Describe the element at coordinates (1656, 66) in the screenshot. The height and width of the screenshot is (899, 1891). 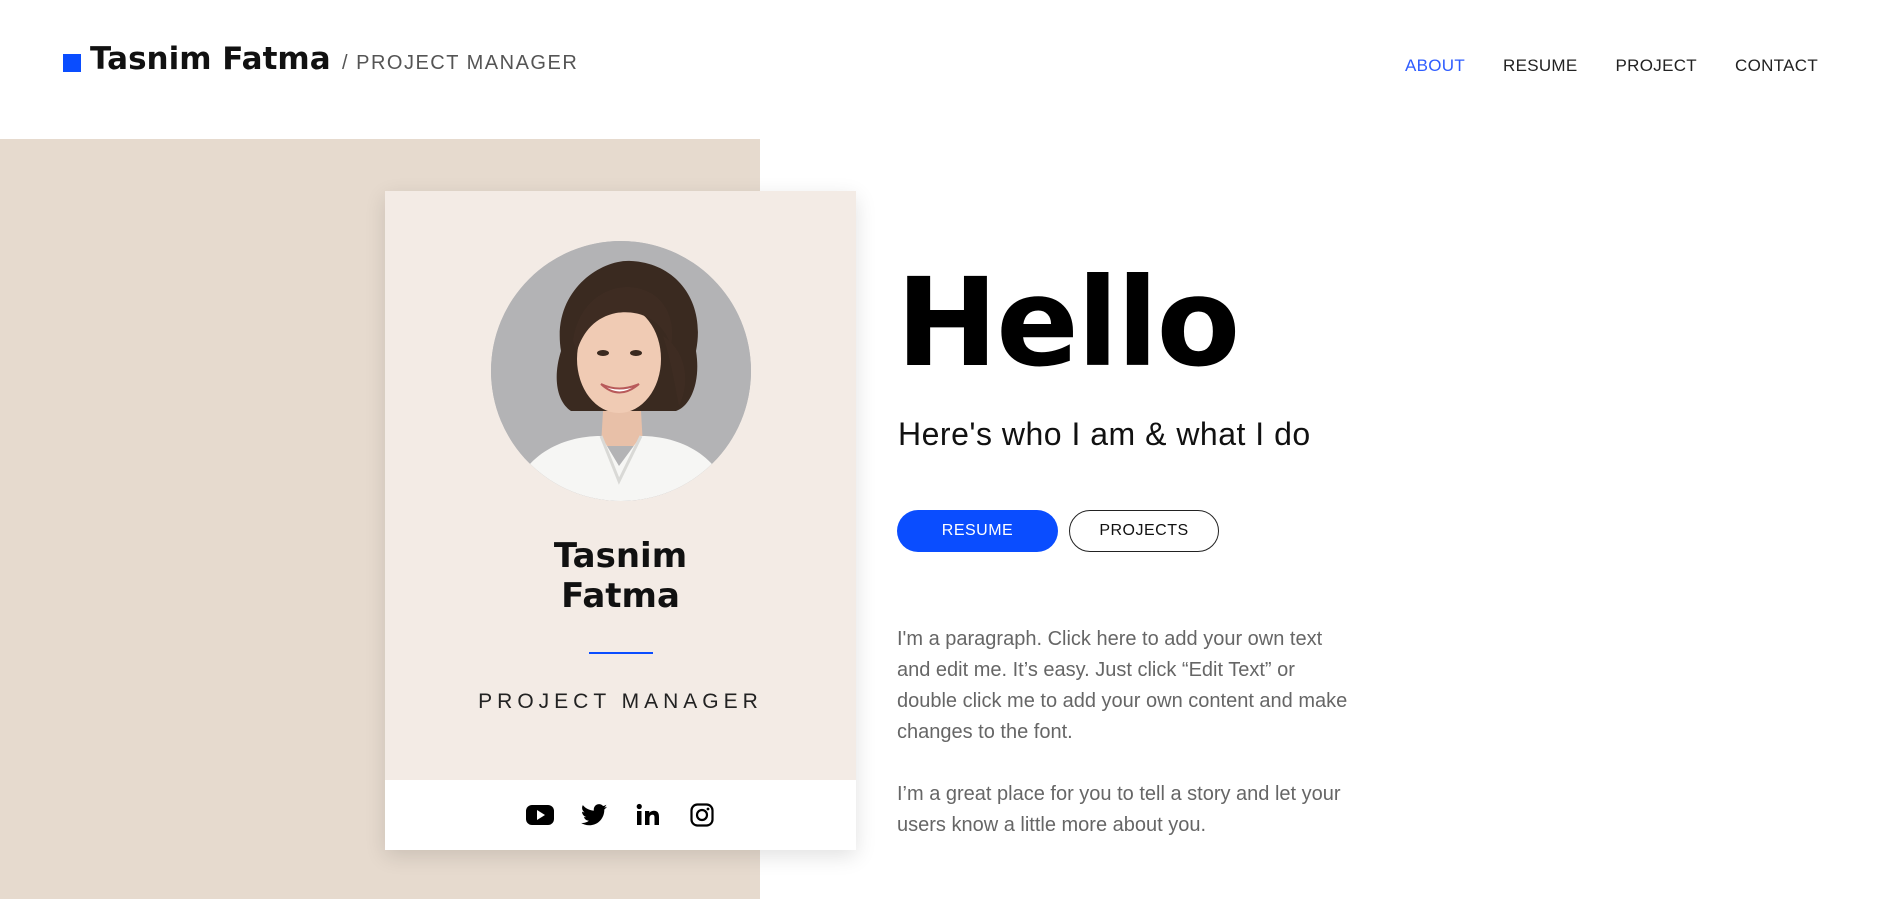
I see `nav-item-project: PROJECT` at that location.